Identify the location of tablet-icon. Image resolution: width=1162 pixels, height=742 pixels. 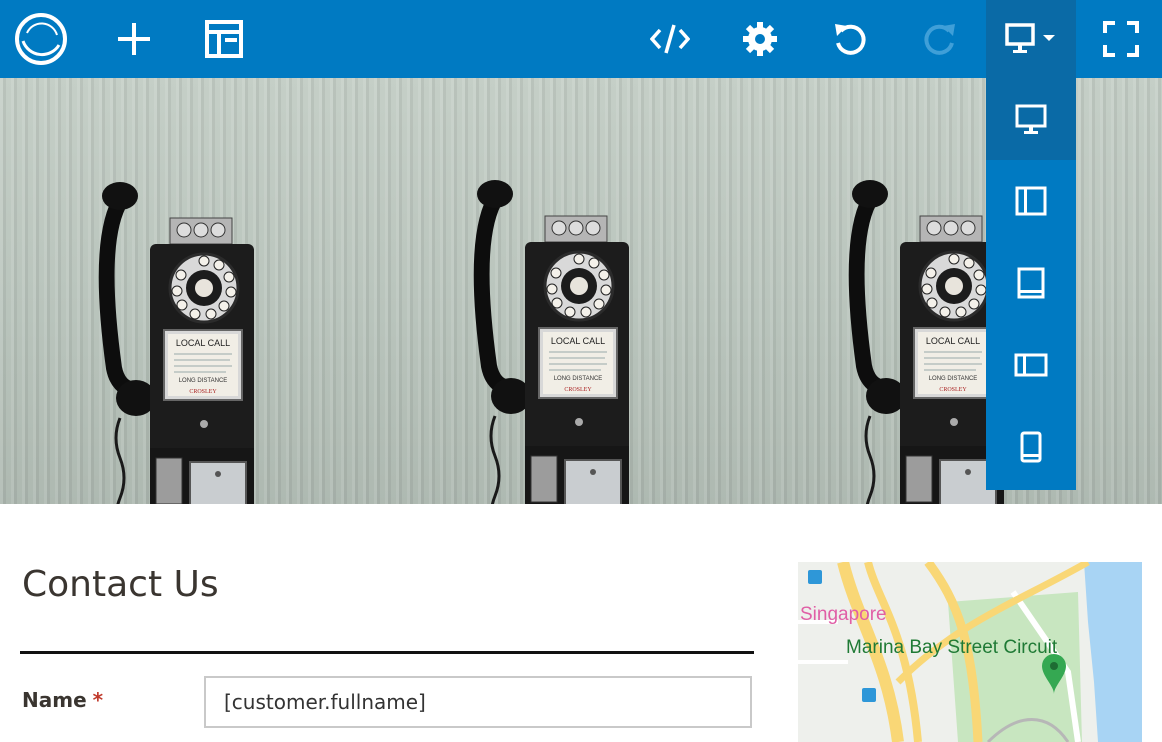
(1031, 283).